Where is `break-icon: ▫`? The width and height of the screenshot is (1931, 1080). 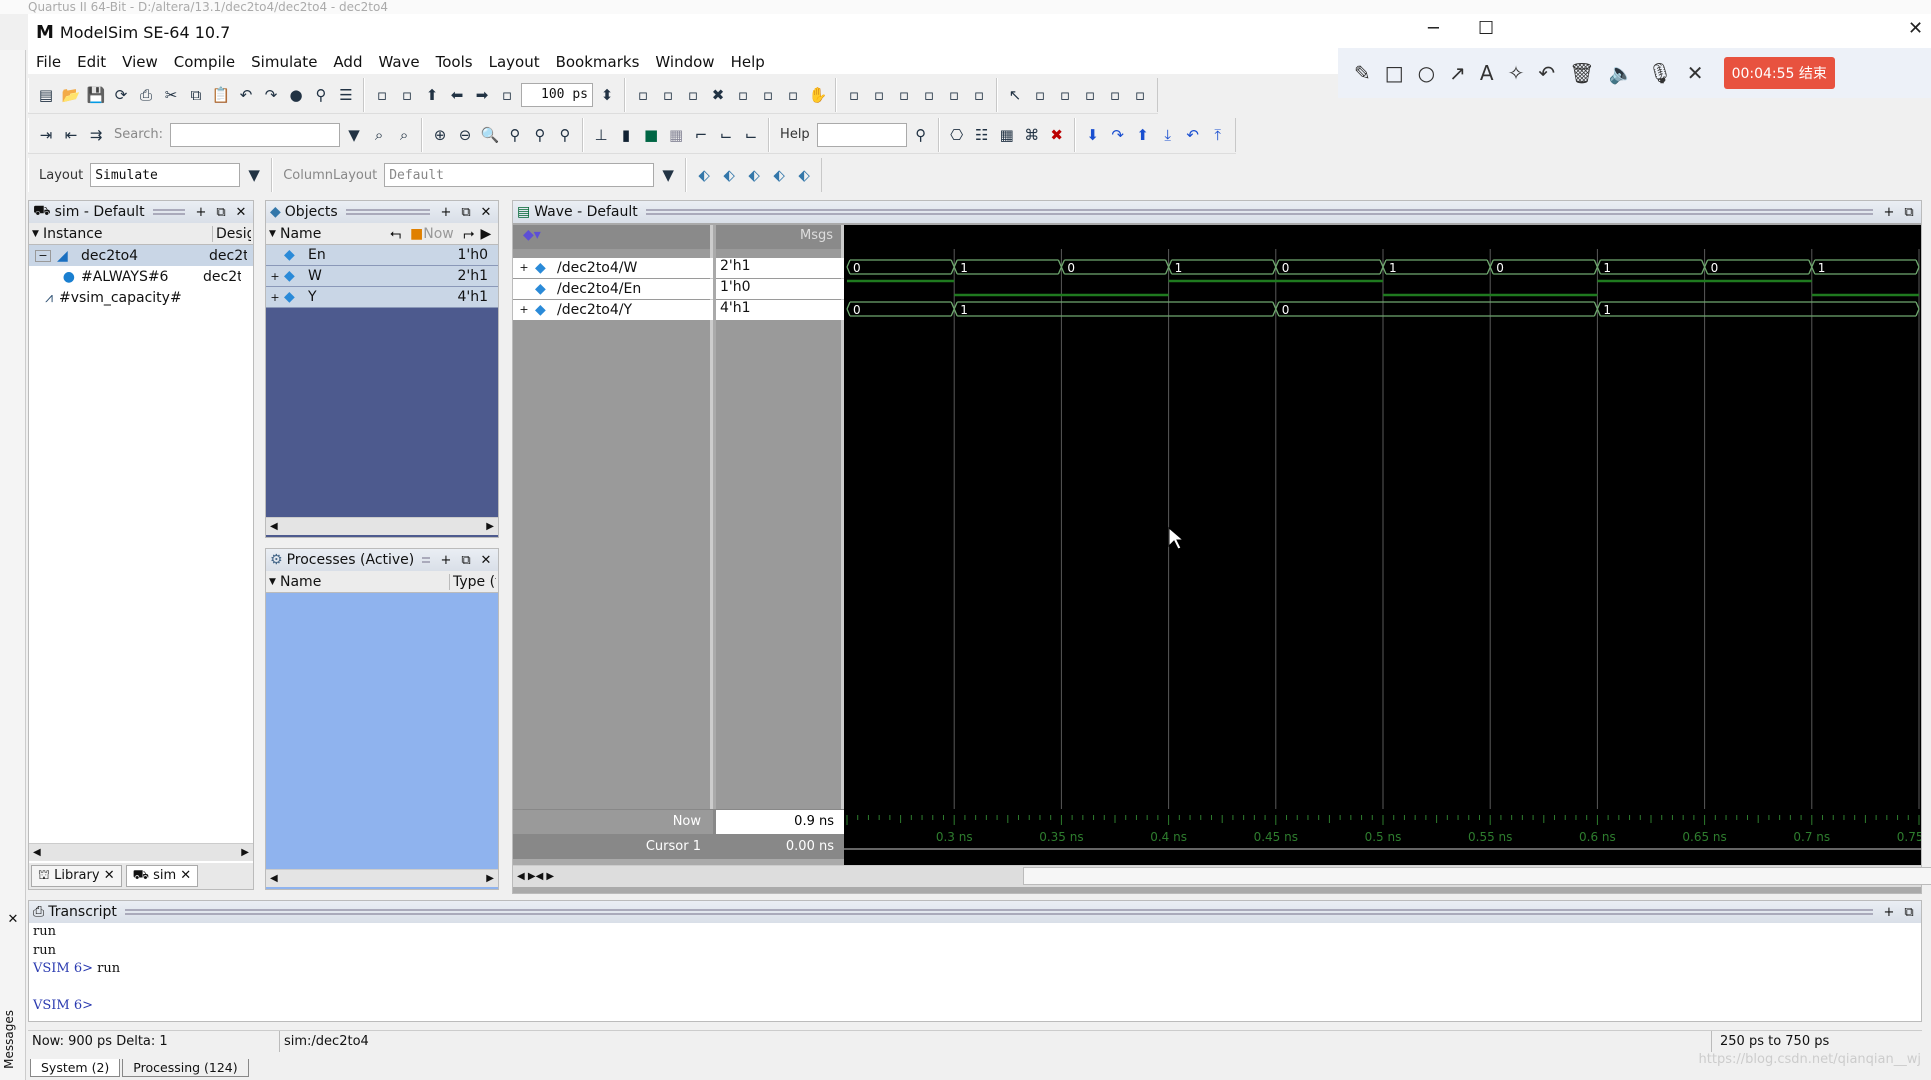 break-icon: ▫ is located at coordinates (643, 95).